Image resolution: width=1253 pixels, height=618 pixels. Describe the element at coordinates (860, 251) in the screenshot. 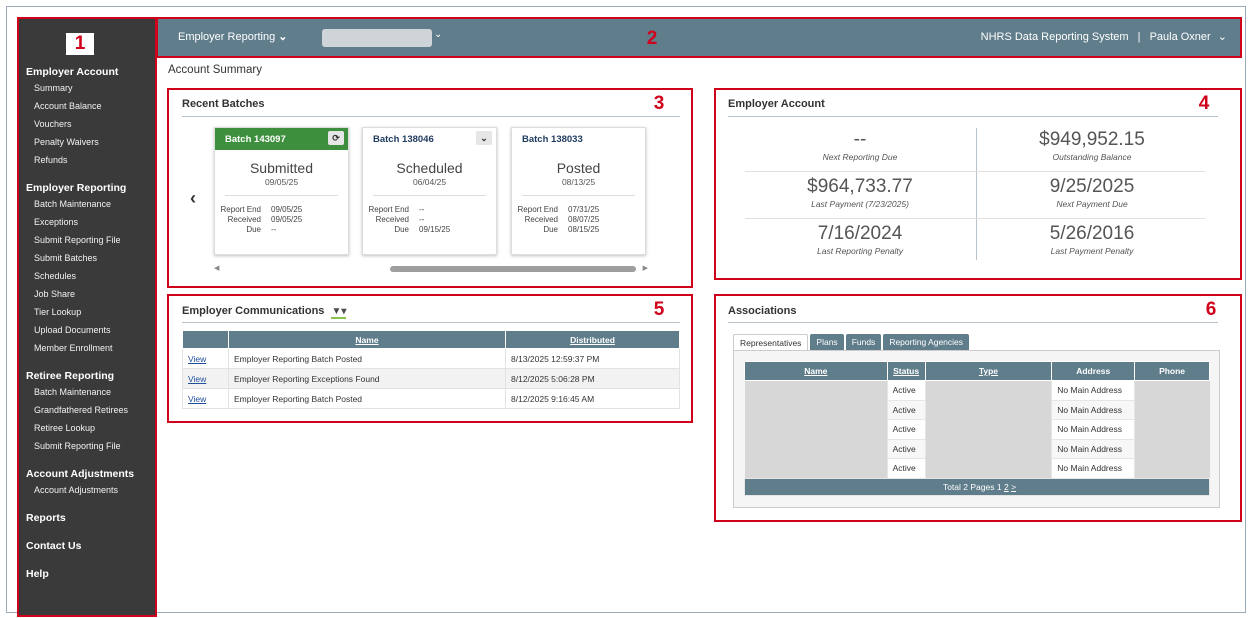

I see `account-metric-label: Last Reporting Penalty` at that location.